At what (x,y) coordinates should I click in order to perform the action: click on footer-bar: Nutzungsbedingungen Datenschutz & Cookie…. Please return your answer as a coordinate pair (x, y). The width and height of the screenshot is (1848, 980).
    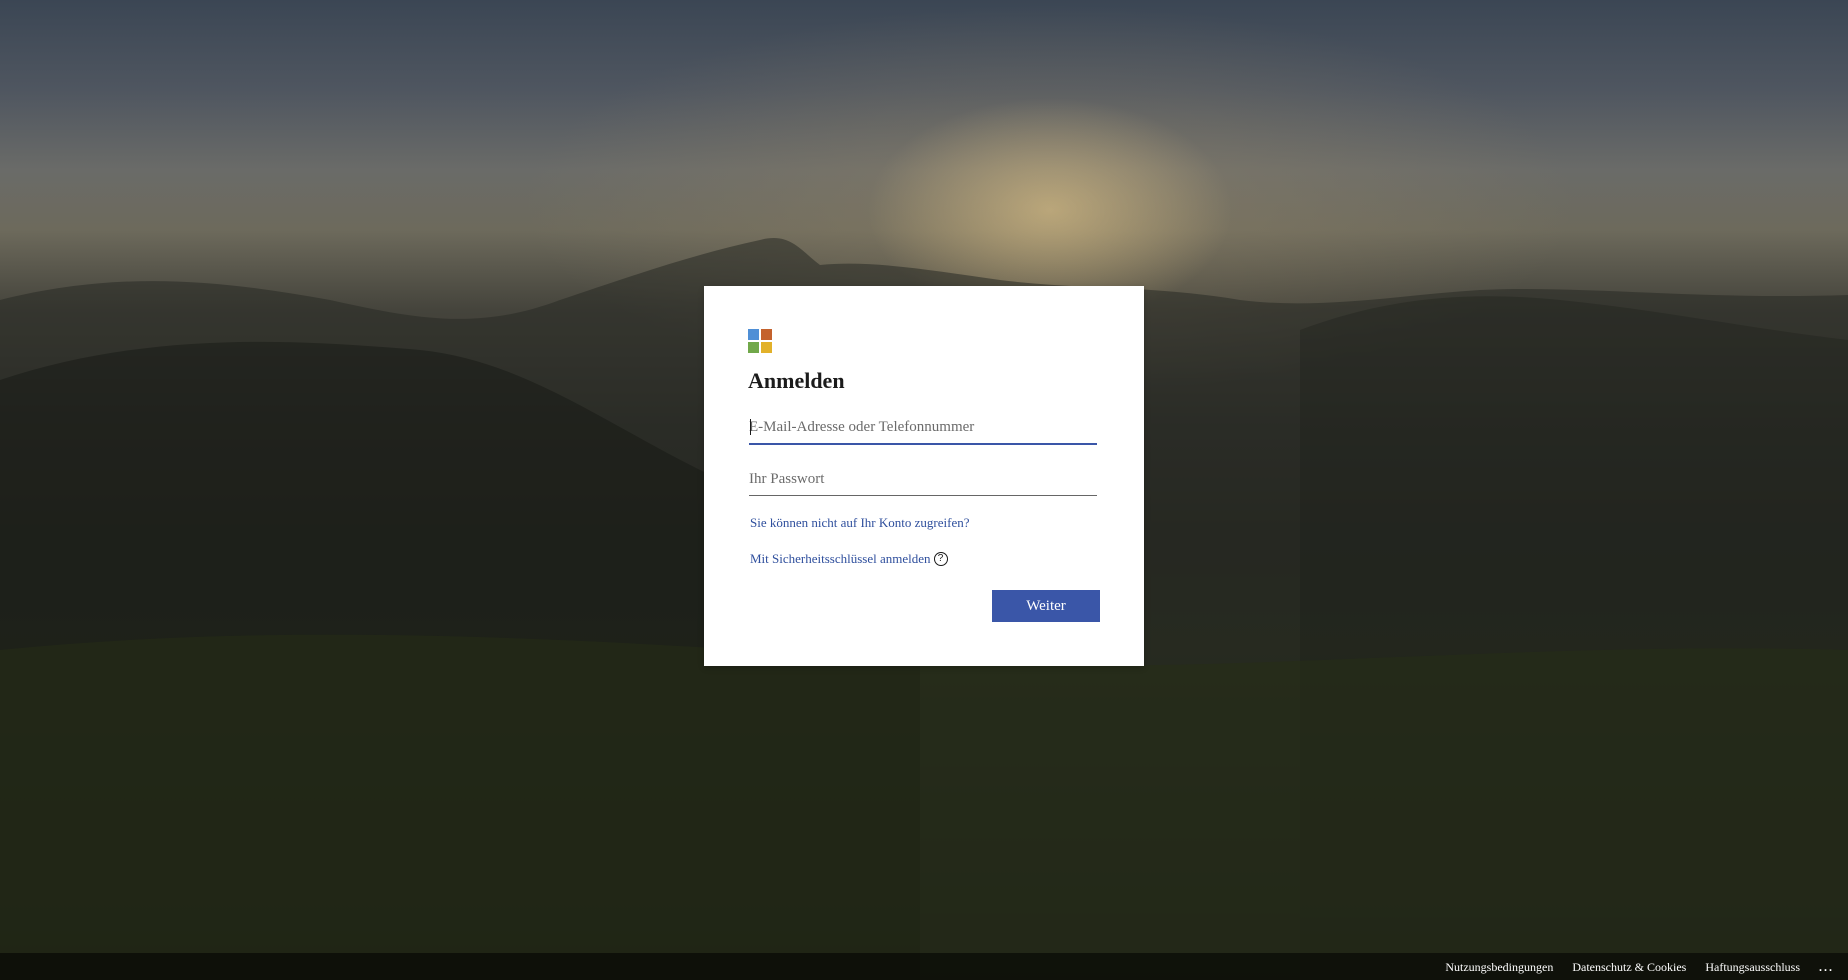
    Looking at the image, I should click on (924, 966).